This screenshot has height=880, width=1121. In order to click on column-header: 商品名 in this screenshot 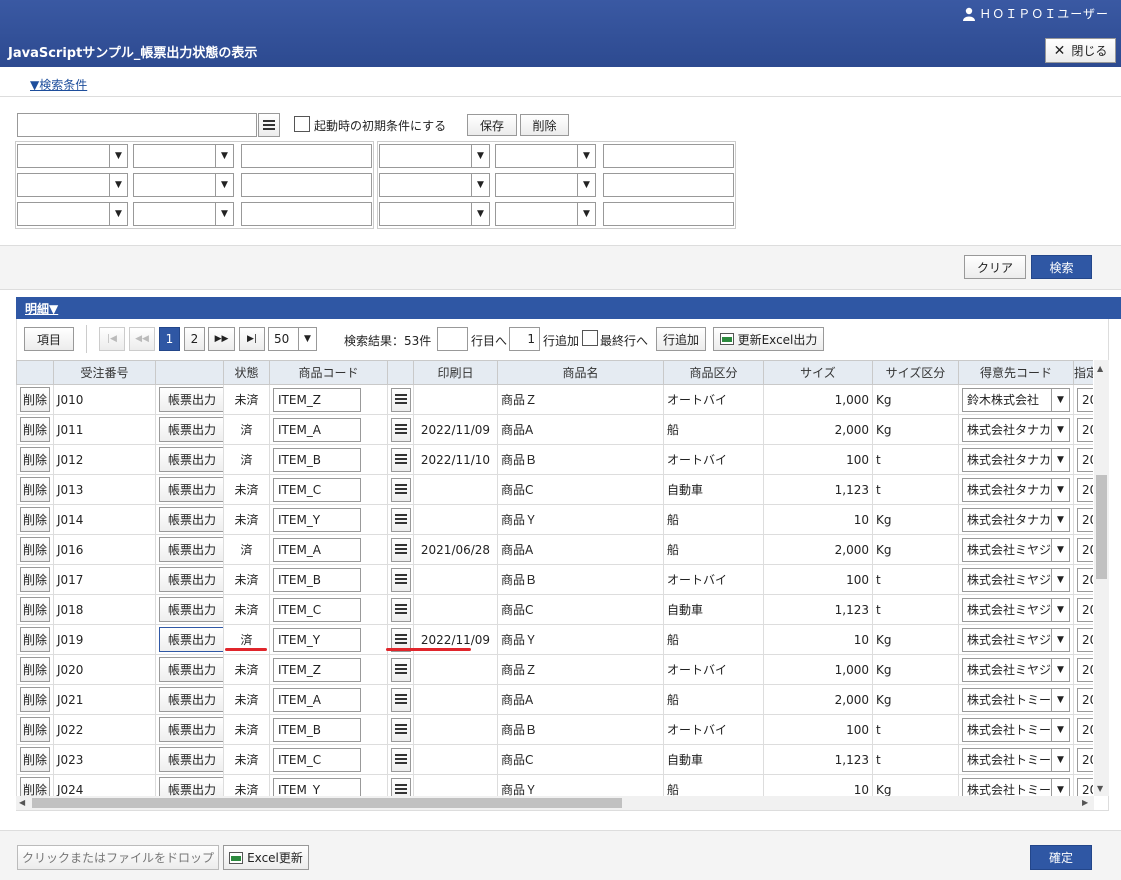, I will do `click(580, 372)`.